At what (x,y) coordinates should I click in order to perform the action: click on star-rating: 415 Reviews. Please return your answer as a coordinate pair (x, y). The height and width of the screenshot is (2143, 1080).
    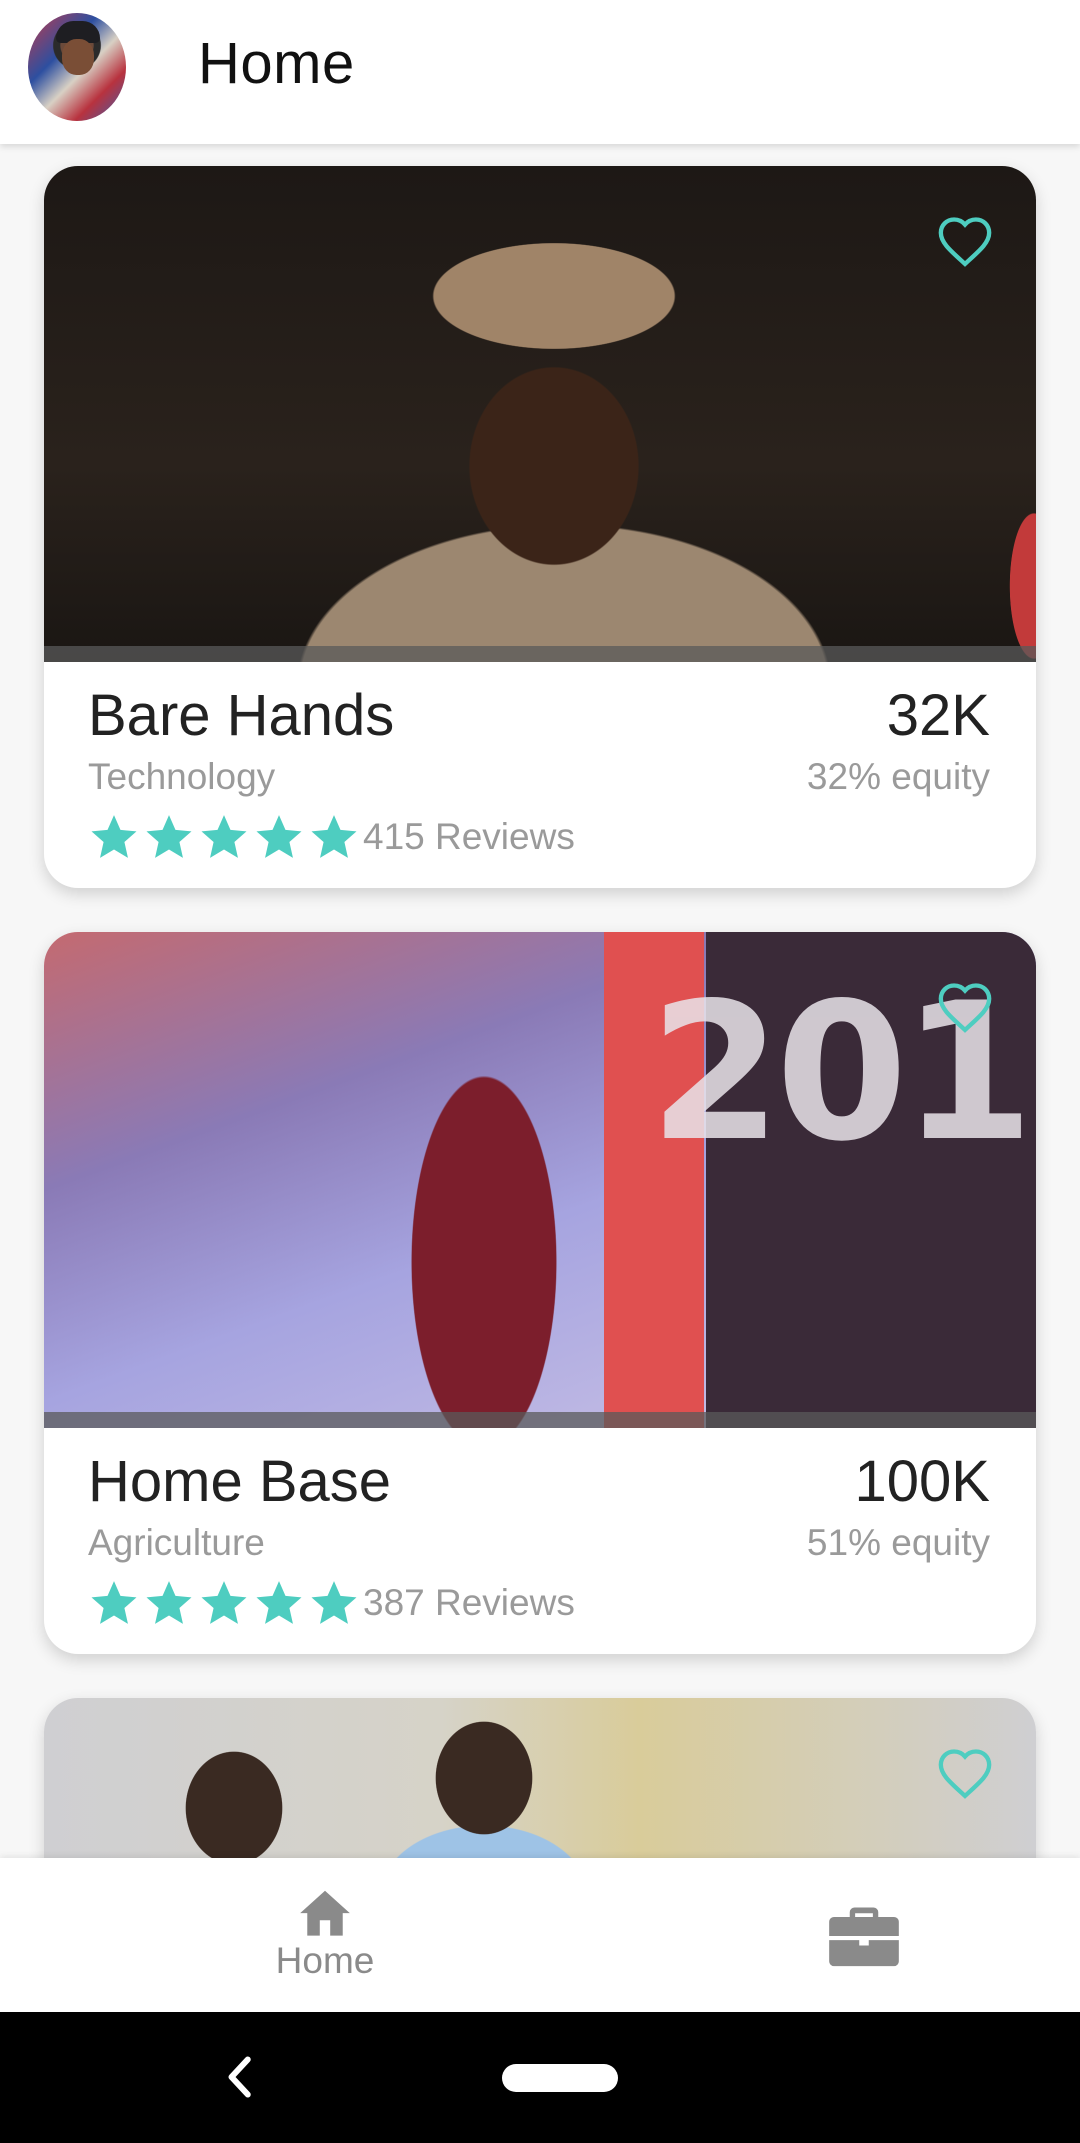
    Looking at the image, I should click on (331, 837).